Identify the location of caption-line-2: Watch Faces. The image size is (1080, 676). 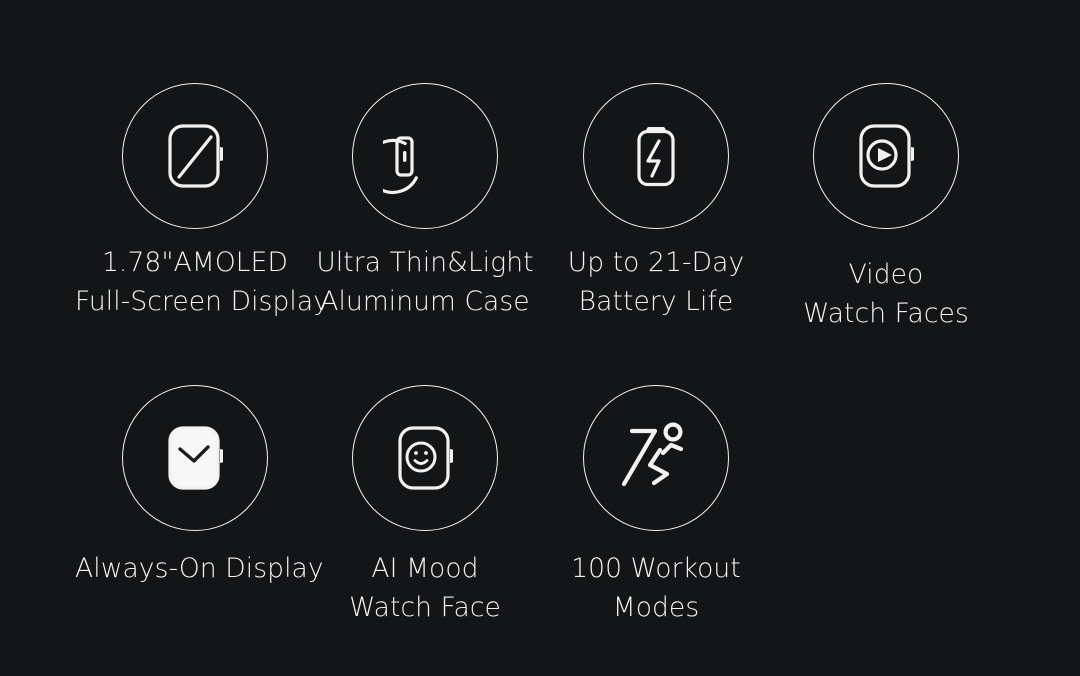
(886, 314).